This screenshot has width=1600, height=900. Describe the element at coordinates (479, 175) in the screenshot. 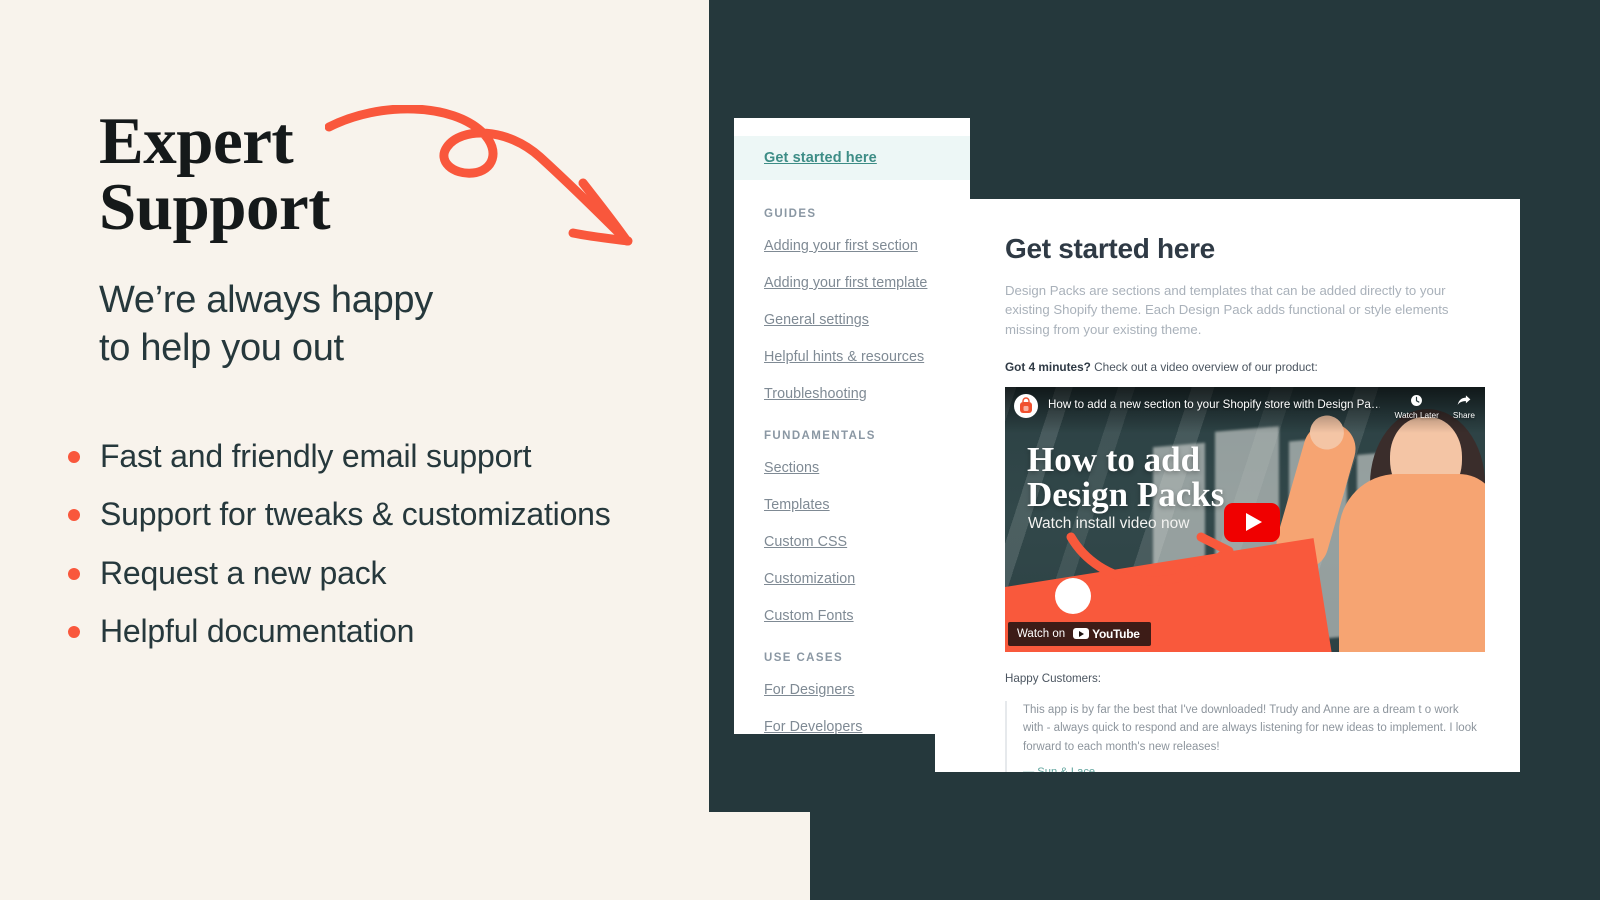

I see `curved-arrow-icon` at that location.